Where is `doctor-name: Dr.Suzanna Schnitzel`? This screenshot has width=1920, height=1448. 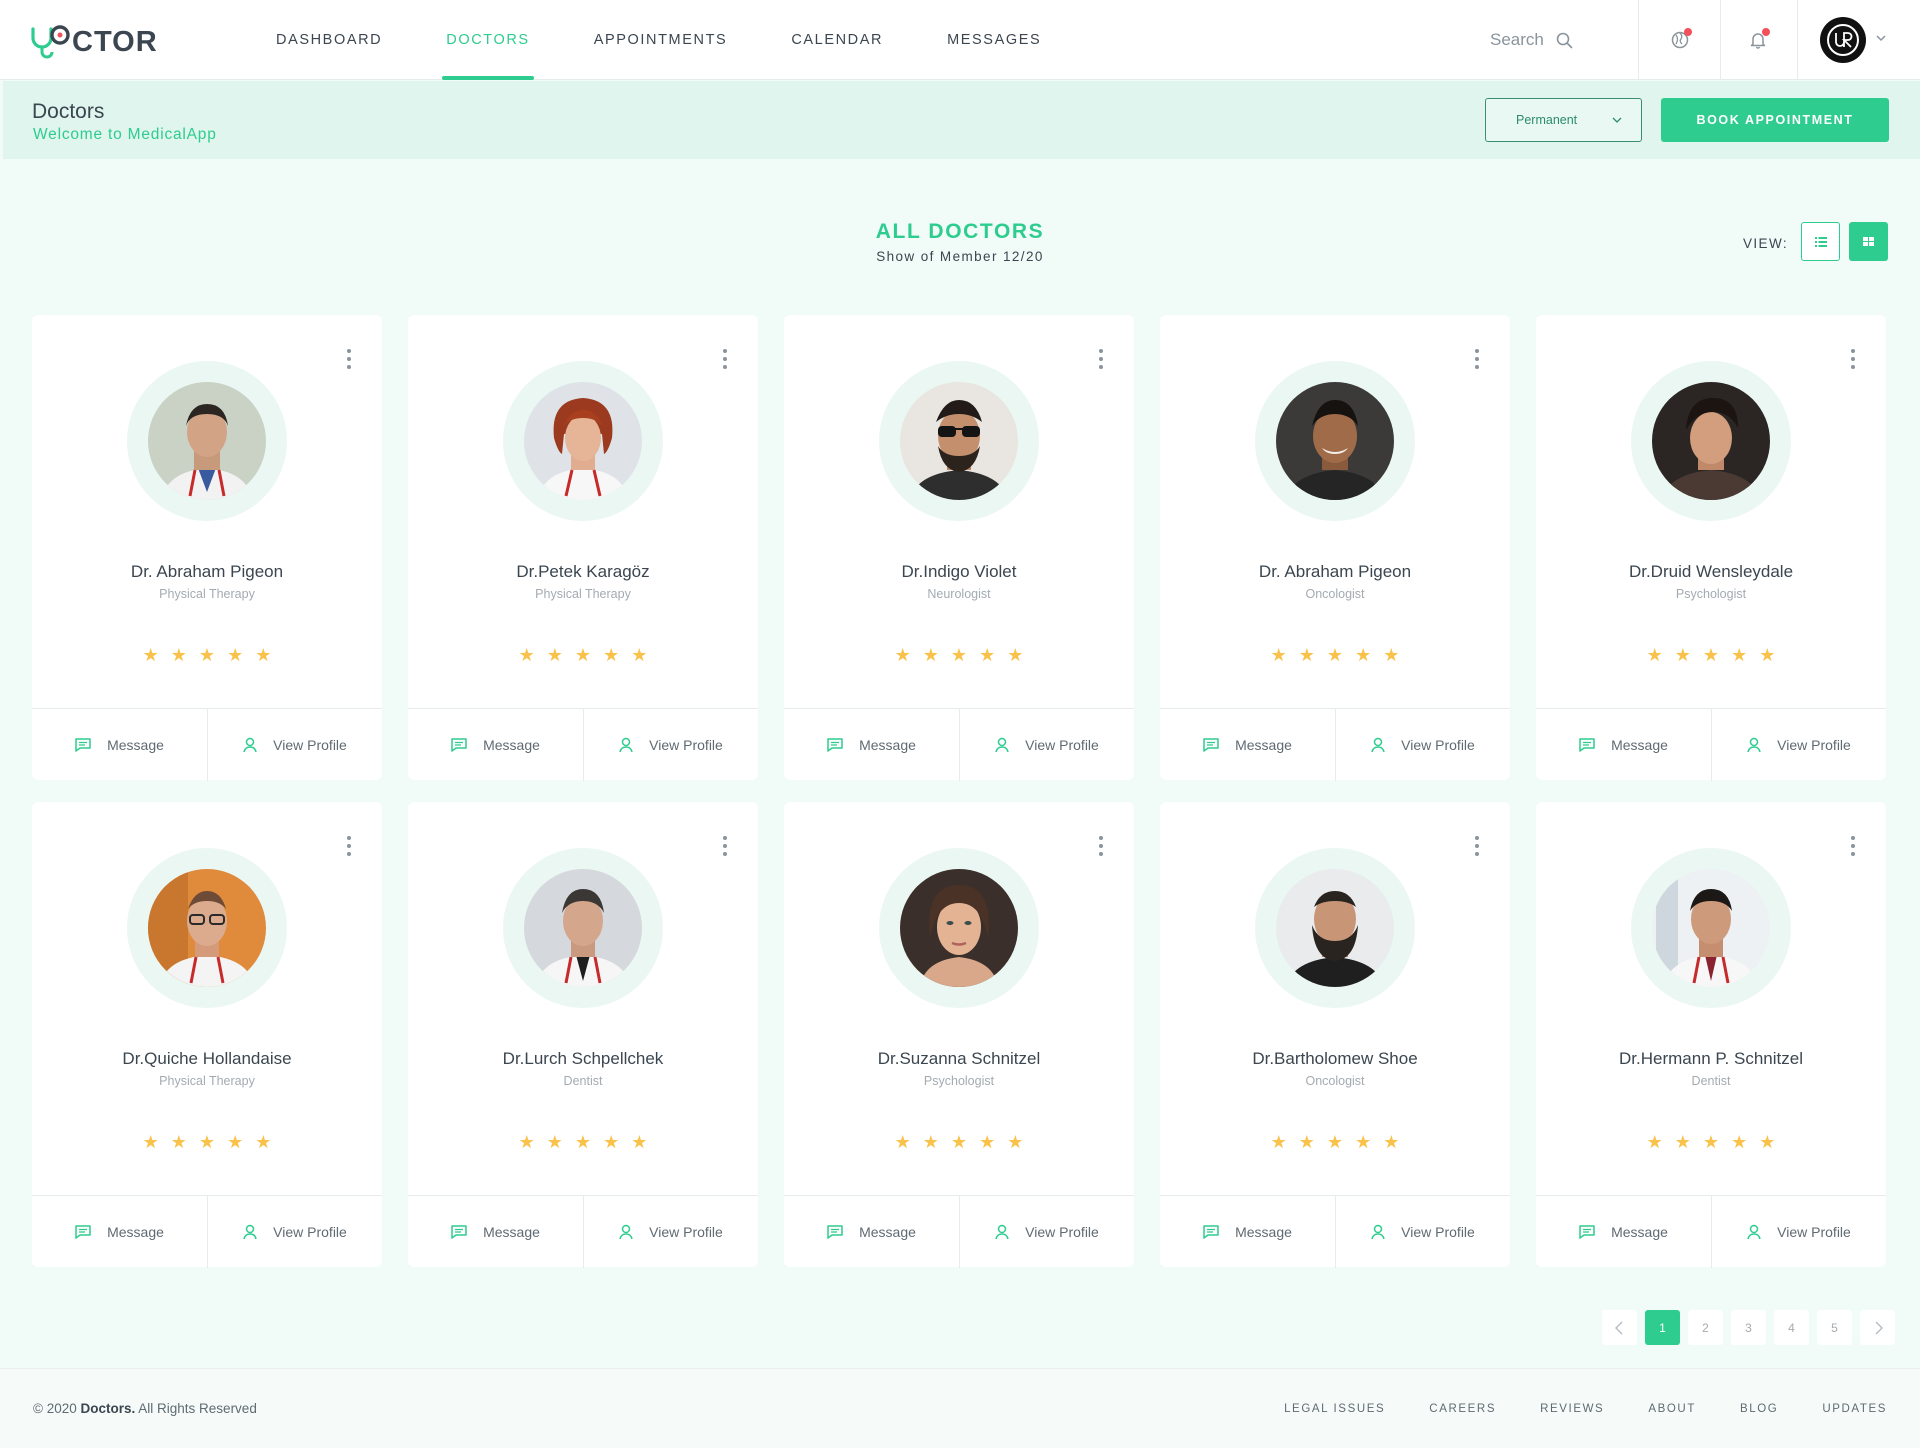 doctor-name: Dr.Suzanna Schnitzel is located at coordinates (959, 1059).